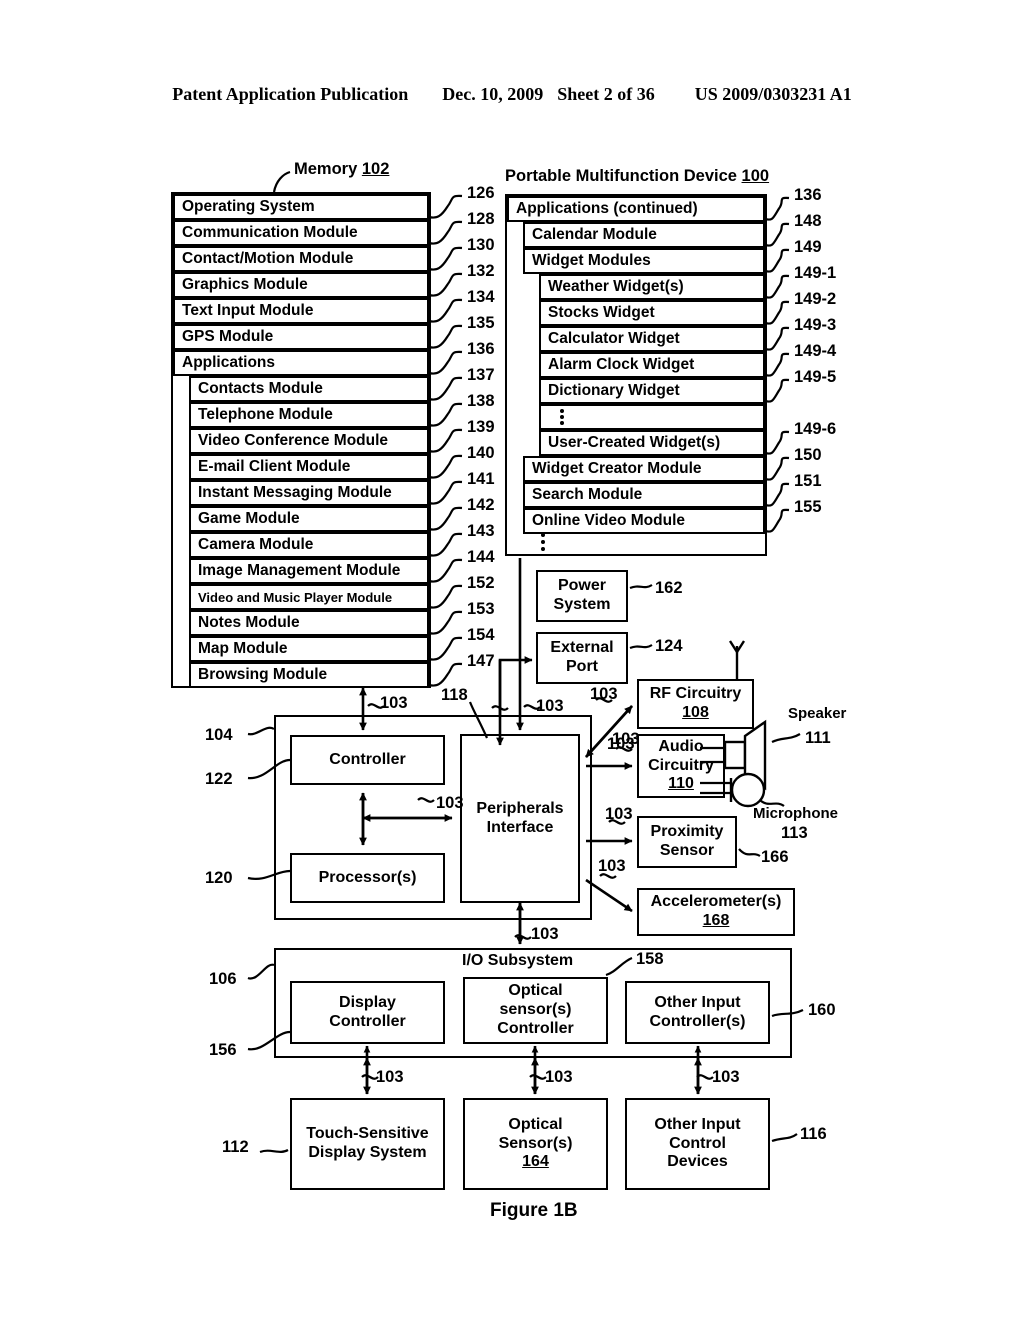 This screenshot has height=1320, width=1024. What do you see at coordinates (813, 1134) in the screenshot?
I see `ref-116: 116` at bounding box center [813, 1134].